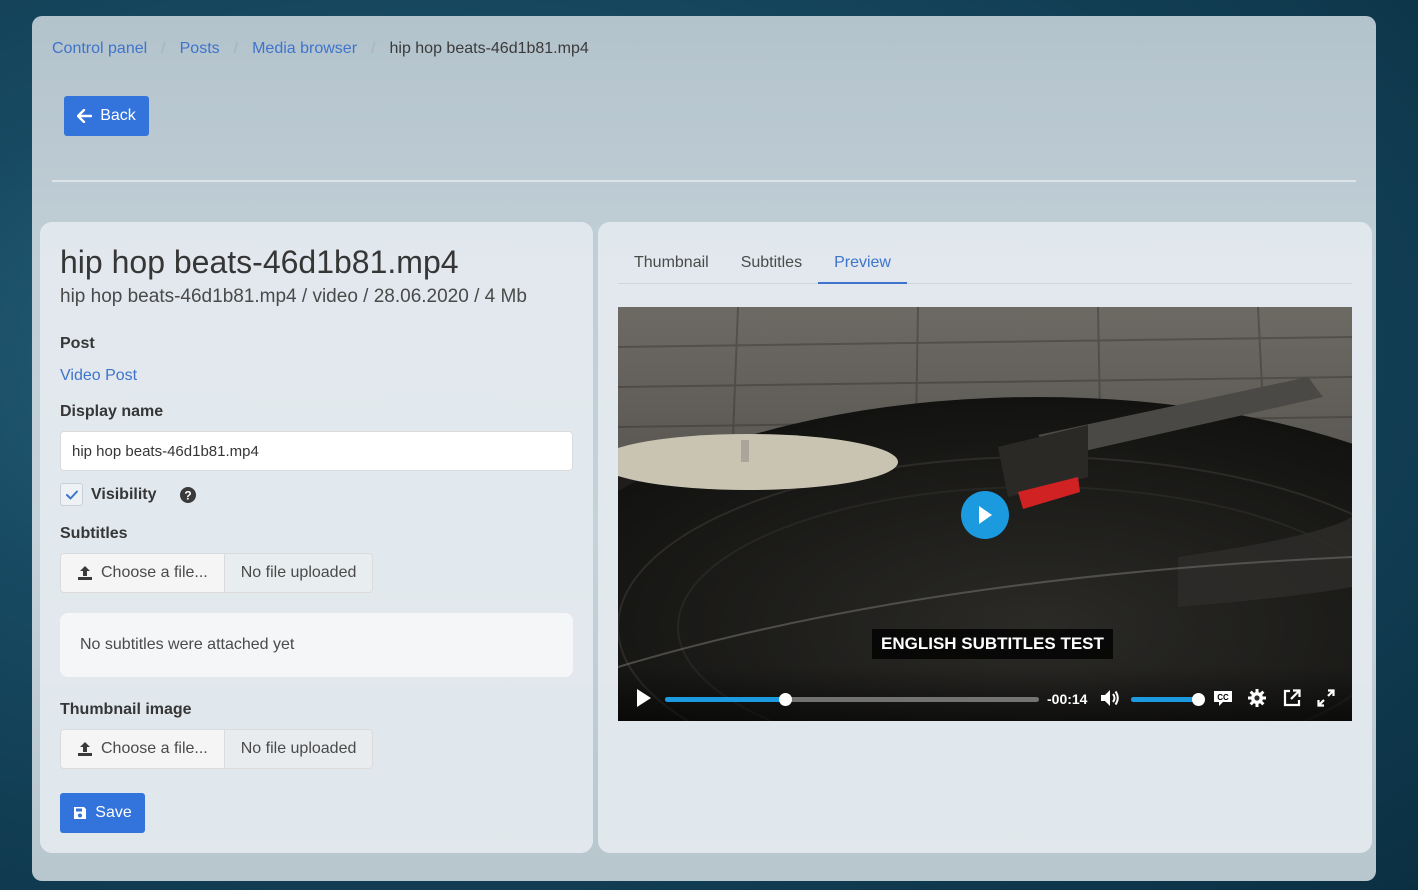 The image size is (1418, 890). I want to click on question-circle-icon: ?, so click(188, 495).